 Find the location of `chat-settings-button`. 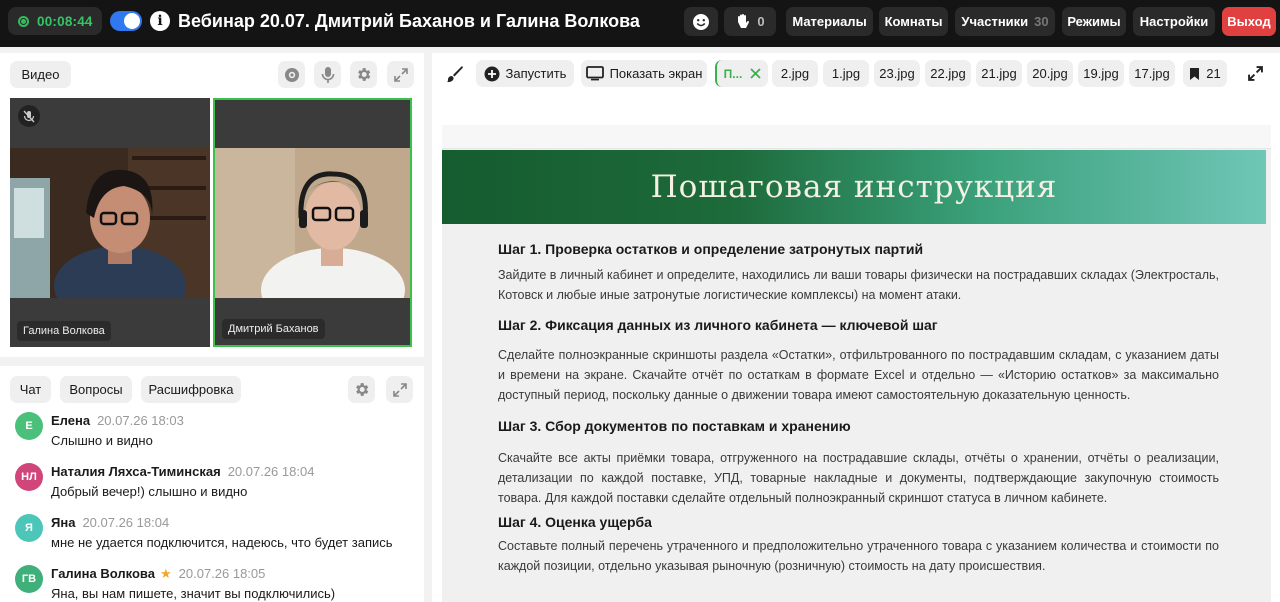

chat-settings-button is located at coordinates (361, 389).